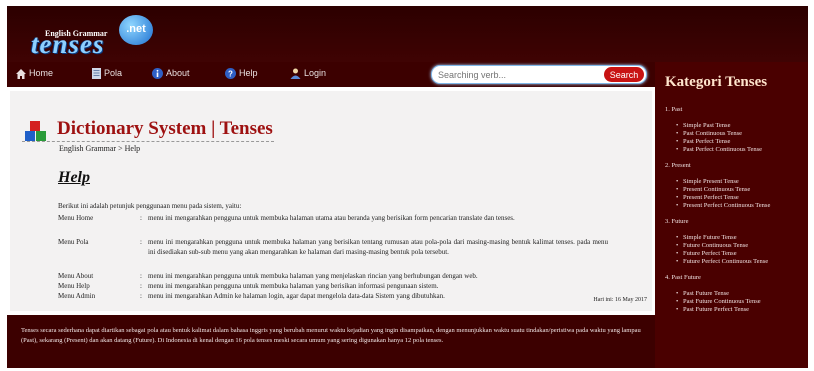 The height and width of the screenshot is (371, 814). I want to click on menu-name: Menu Help, so click(74, 286).